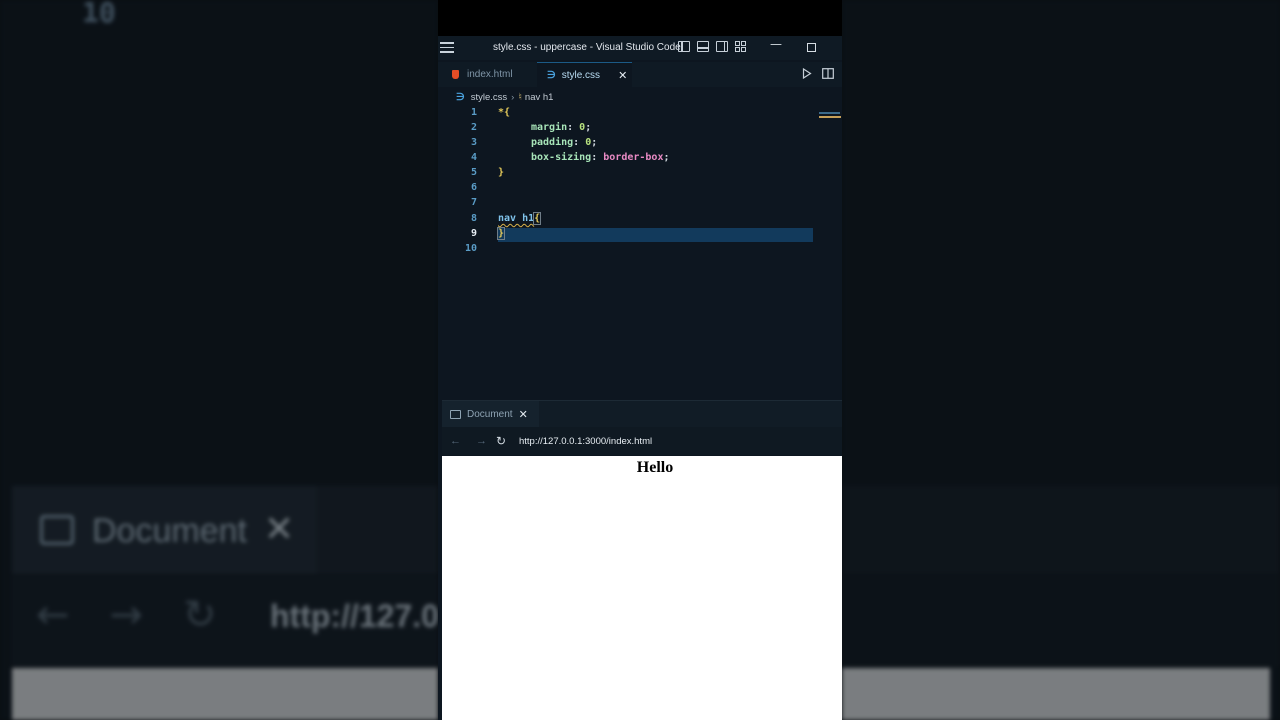  Describe the element at coordinates (473, 157) in the screenshot. I see `line-number: 4` at that location.